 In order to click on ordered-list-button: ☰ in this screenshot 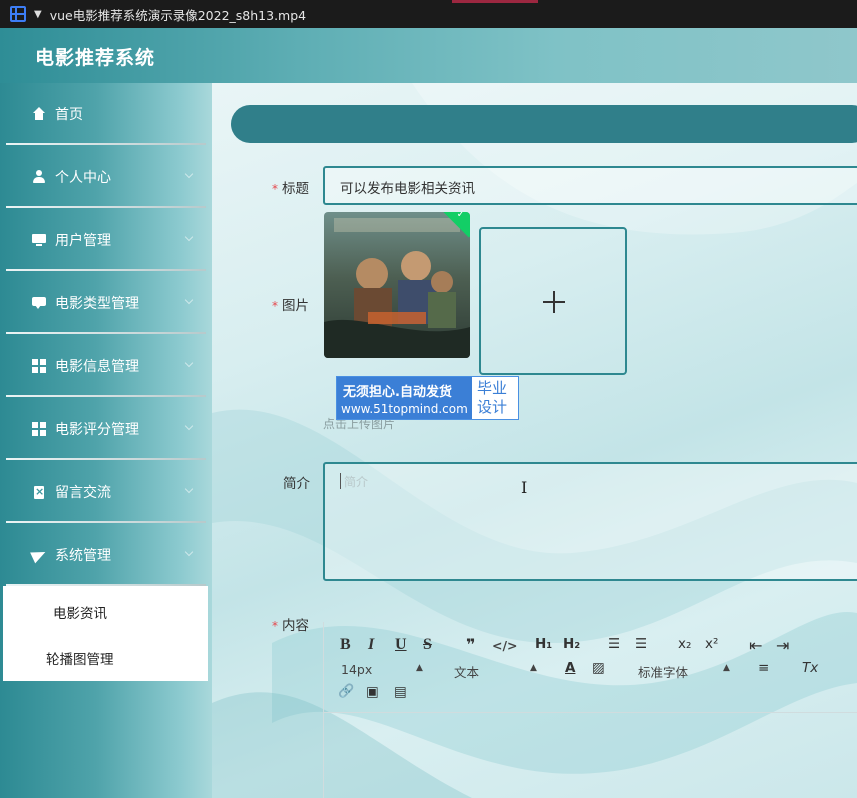, I will do `click(614, 644)`.